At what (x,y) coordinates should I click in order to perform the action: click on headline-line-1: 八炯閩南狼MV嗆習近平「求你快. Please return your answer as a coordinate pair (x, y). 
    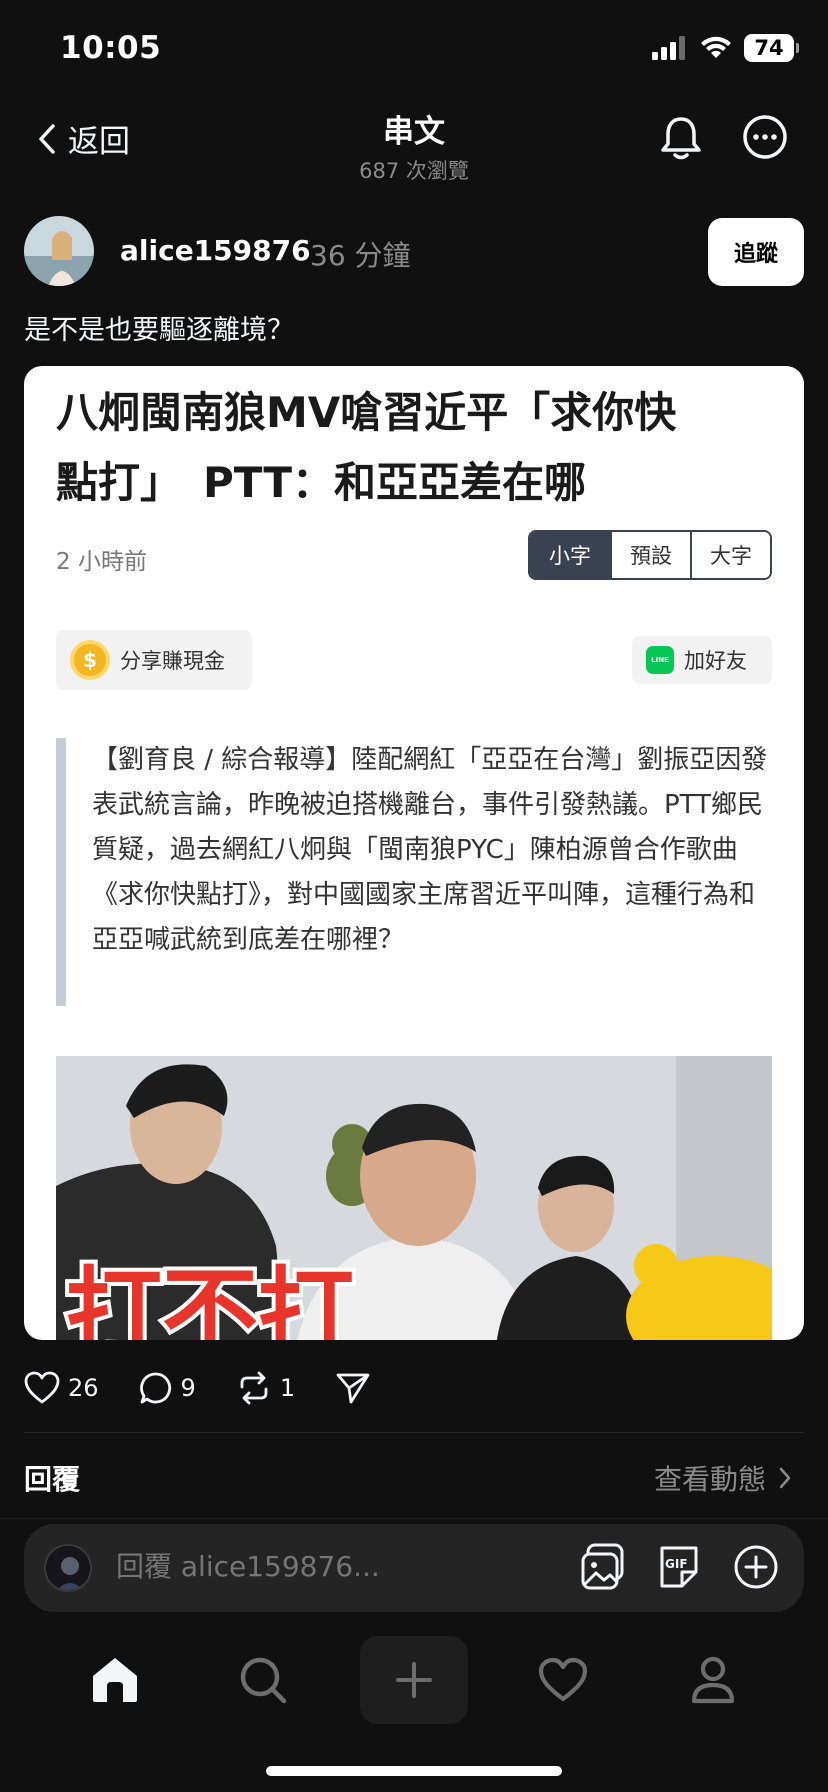
    Looking at the image, I should click on (366, 412).